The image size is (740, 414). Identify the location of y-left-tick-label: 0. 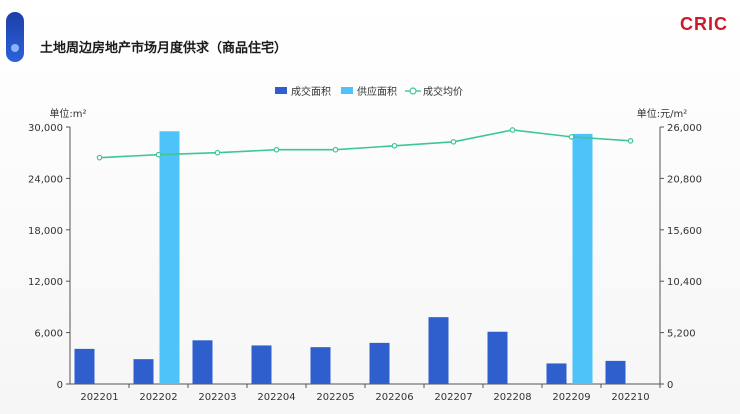
(60, 385).